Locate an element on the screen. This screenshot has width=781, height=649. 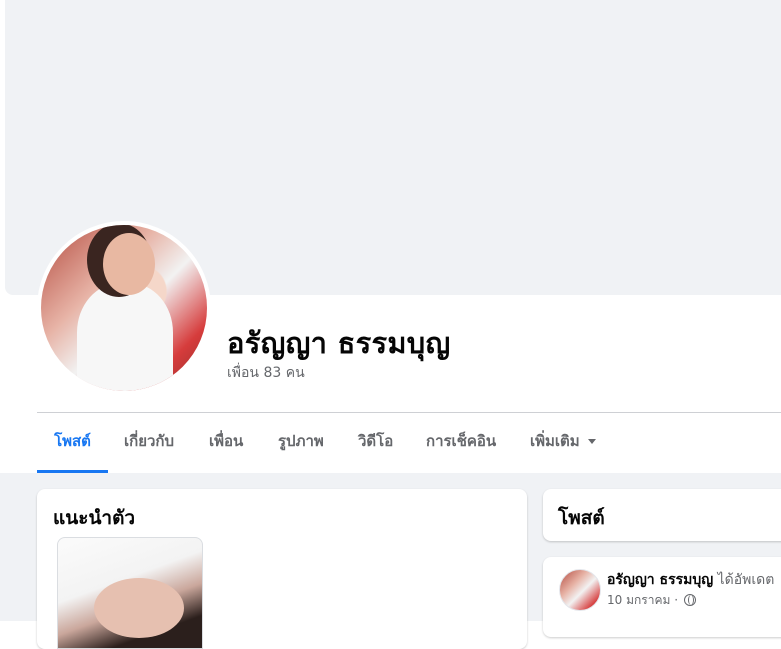
chevron-down-icon is located at coordinates (591, 441).